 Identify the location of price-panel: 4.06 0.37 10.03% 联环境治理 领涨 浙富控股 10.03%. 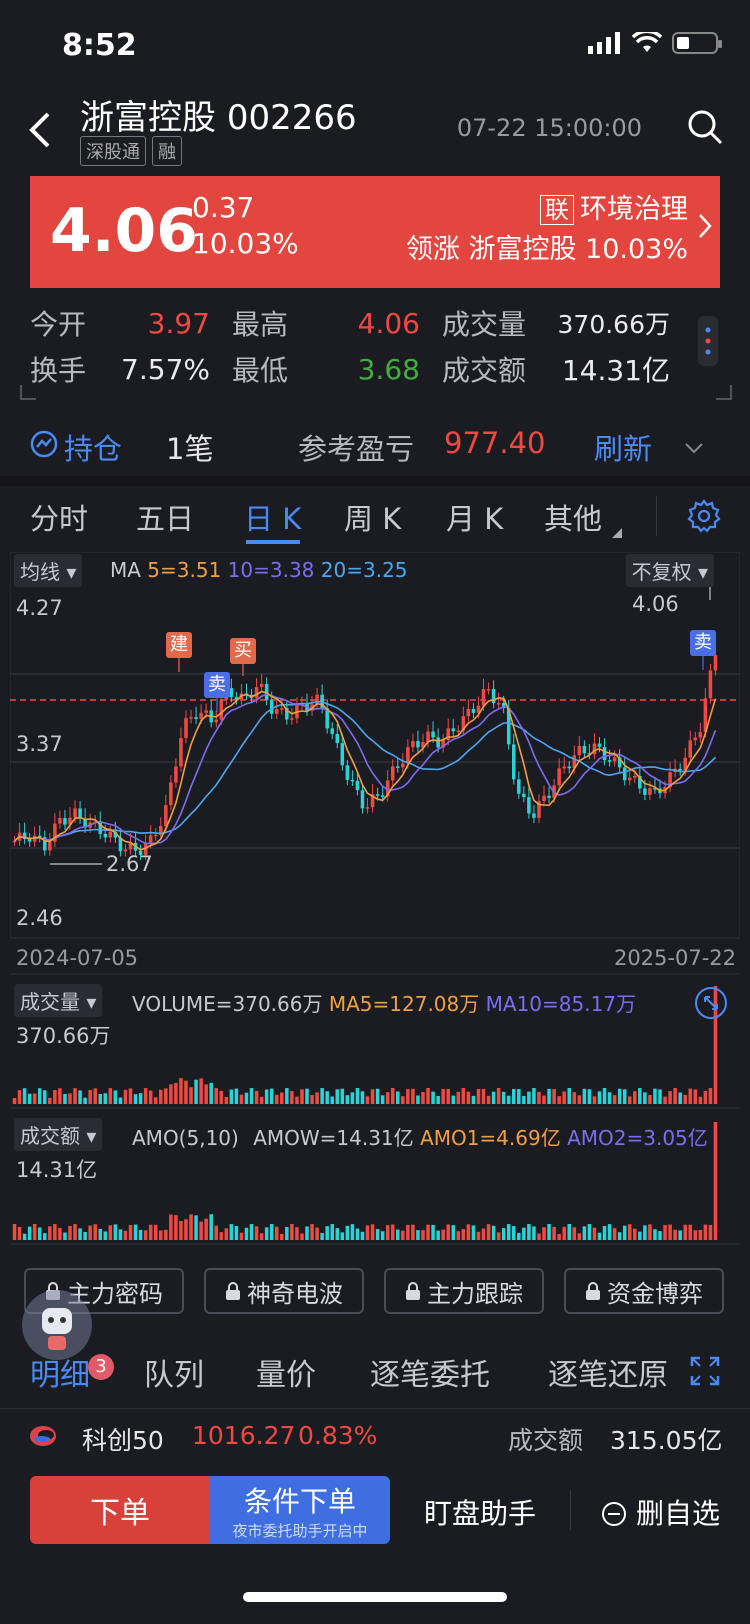
(375, 232).